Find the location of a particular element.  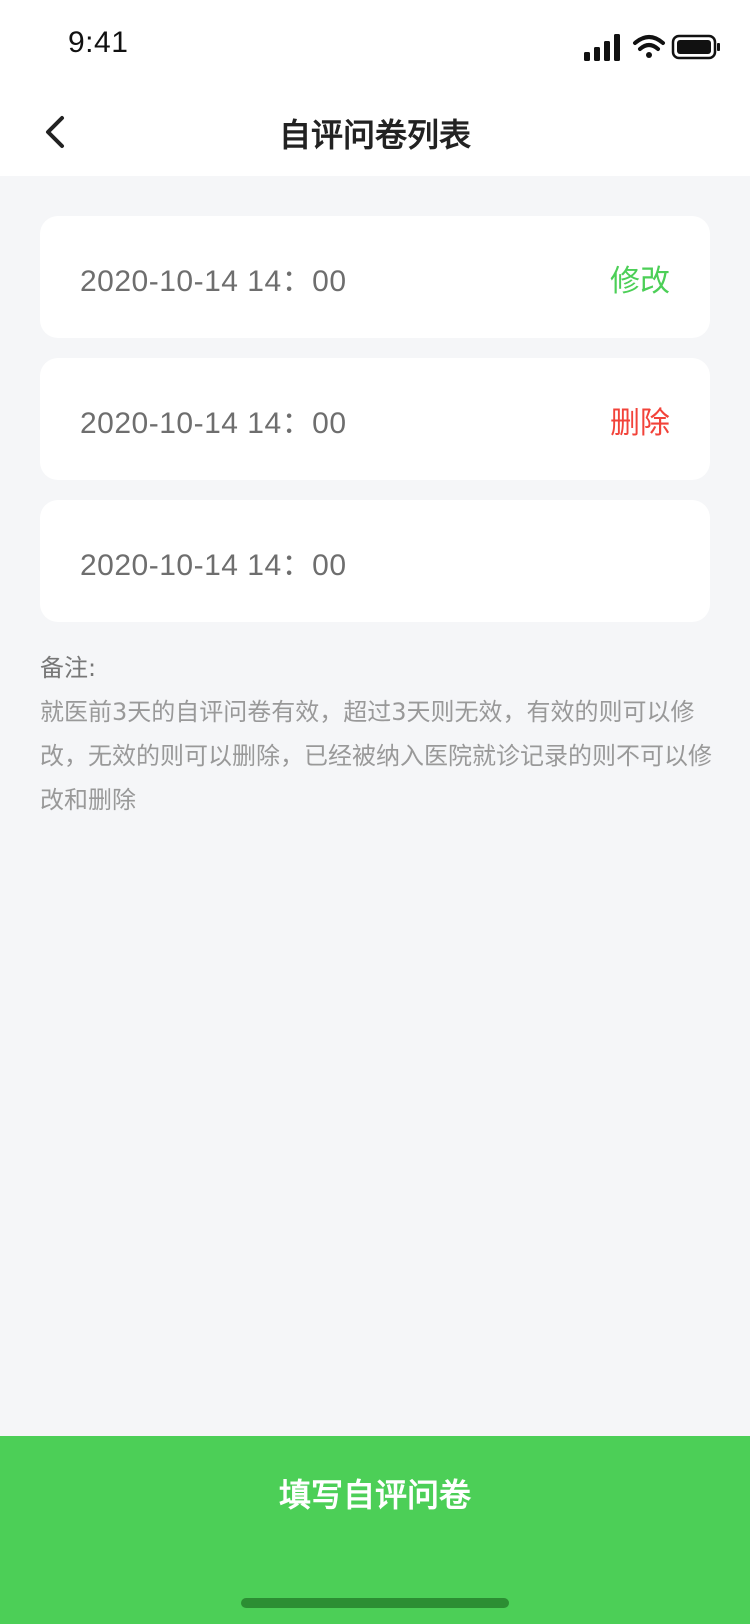

status-icons is located at coordinates (652, 47).